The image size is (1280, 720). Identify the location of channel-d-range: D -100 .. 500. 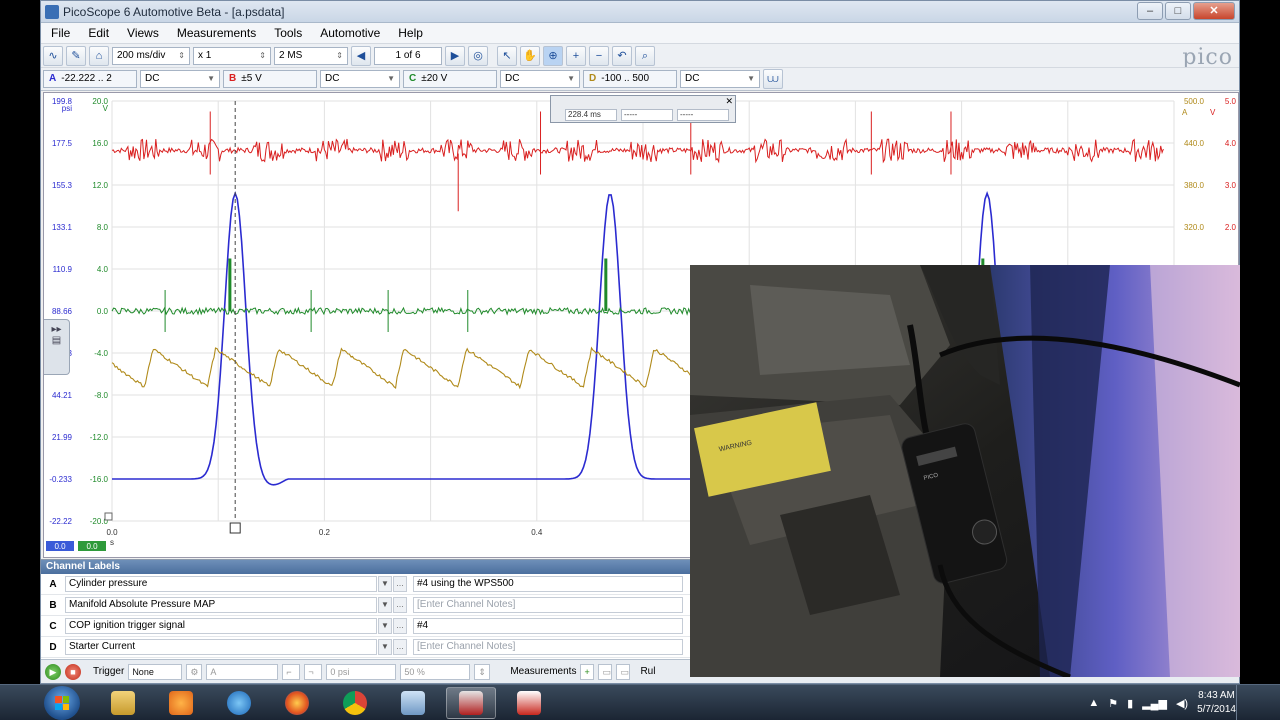
(630, 79).